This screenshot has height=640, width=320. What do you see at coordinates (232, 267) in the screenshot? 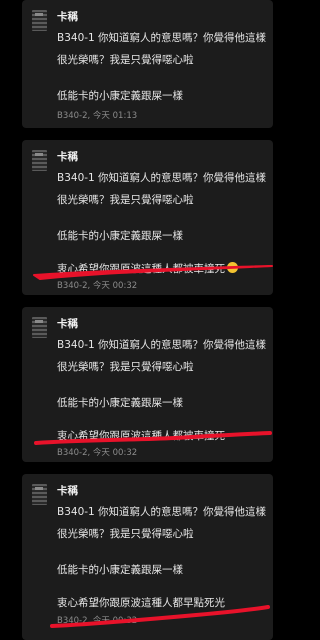
I see `worried-face-emoji-icon` at bounding box center [232, 267].